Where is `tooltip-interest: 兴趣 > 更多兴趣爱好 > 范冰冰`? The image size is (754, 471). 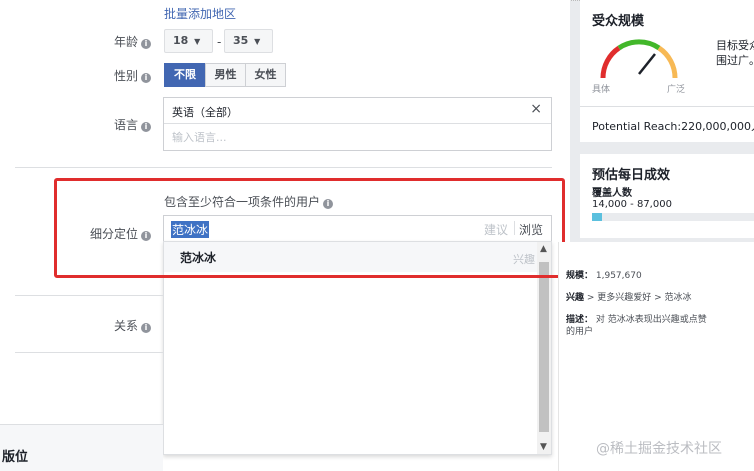 tooltip-interest: 兴趣 > 更多兴趣爱好 > 范冰冰 is located at coordinates (629, 298).